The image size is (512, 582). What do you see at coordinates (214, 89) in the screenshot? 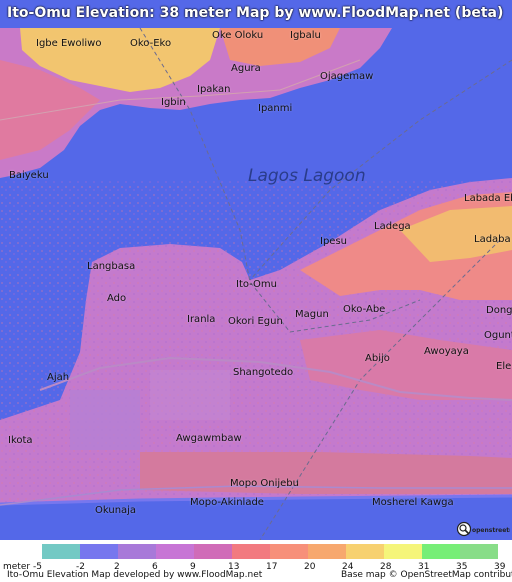
I see `place-ipakan: Ipakan` at bounding box center [214, 89].